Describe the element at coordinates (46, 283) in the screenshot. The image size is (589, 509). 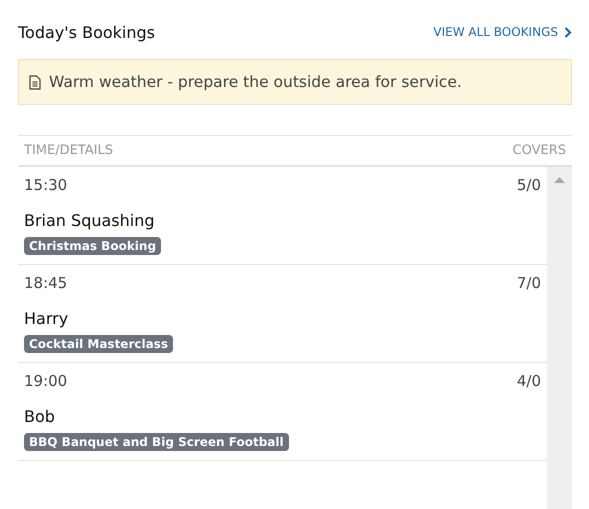
I see `booking-time: 18:45` at that location.